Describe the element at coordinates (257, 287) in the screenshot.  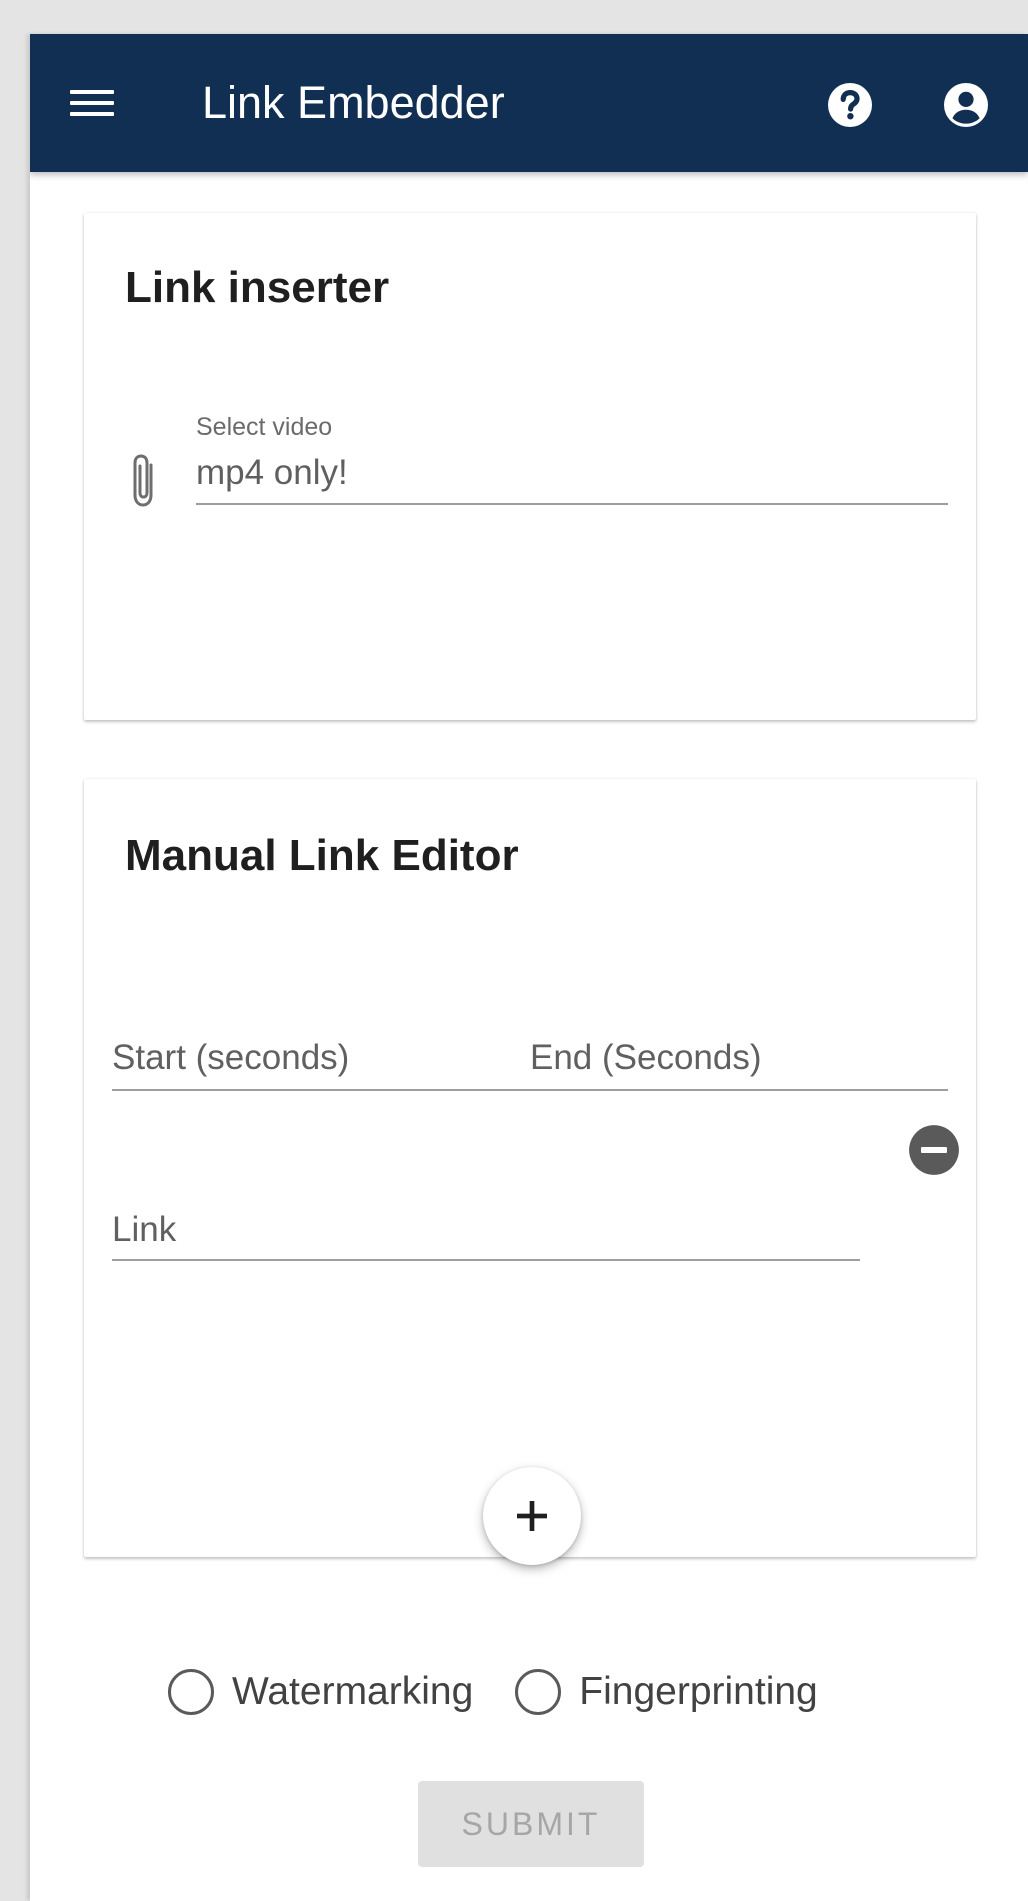
I see `link-inserter-title: Link inserter` at that location.